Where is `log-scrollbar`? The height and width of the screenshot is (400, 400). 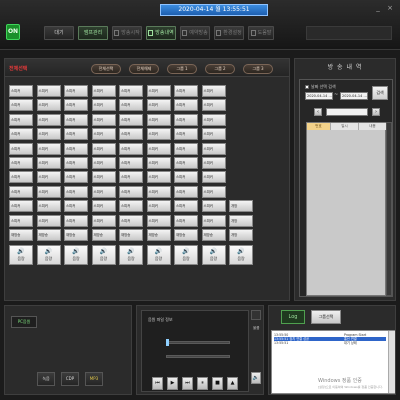
log-scrollbar is located at coordinates (391, 362).